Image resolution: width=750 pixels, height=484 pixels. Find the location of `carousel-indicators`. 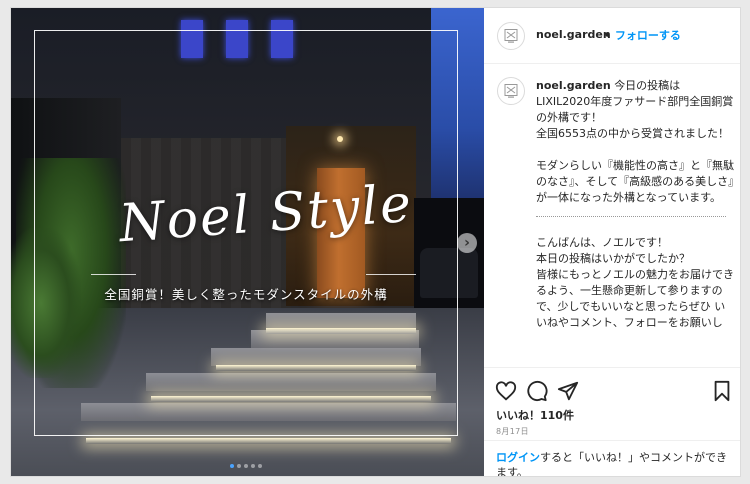

carousel-indicators is located at coordinates (246, 466).